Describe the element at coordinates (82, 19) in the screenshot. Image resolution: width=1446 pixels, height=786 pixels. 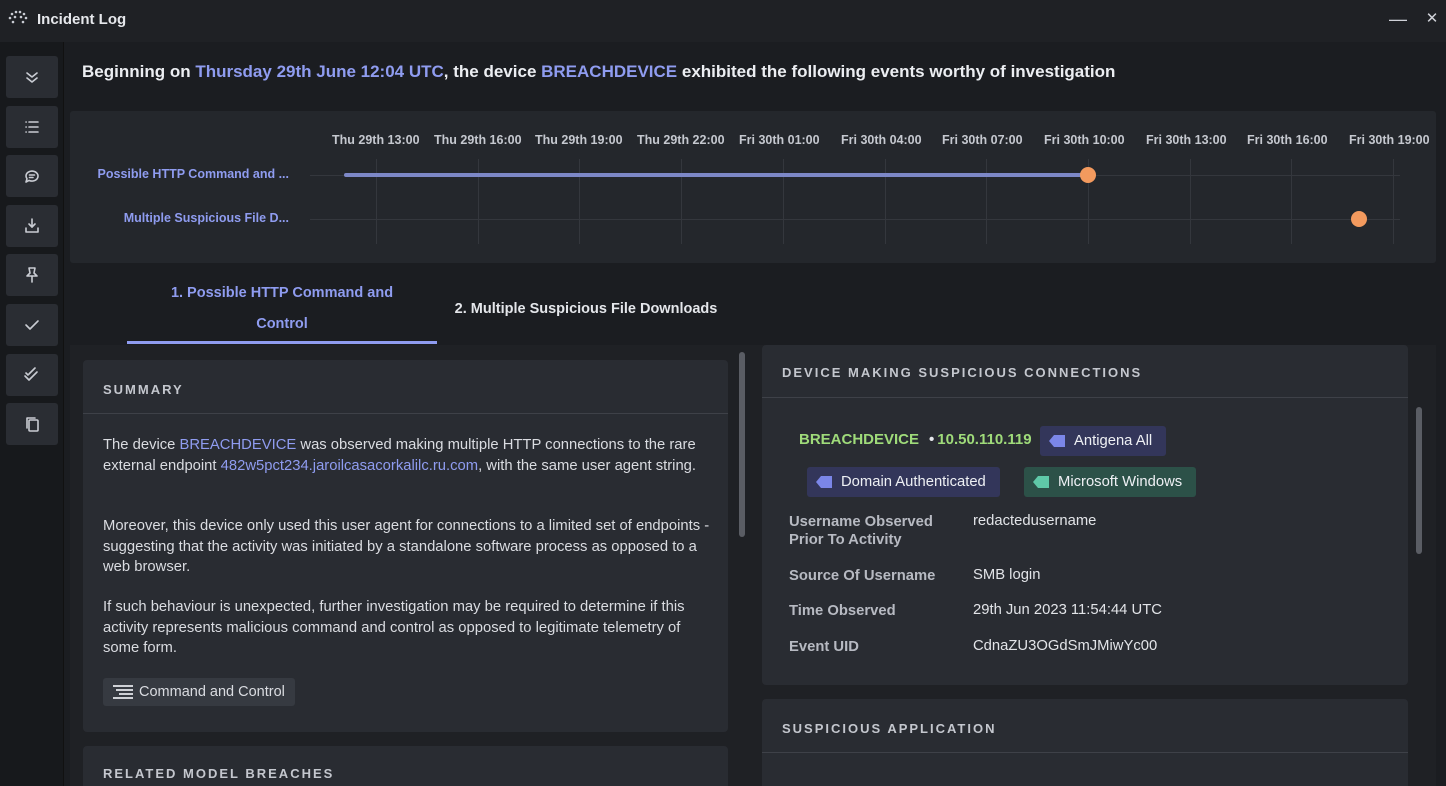
I see `window-title: Incident Log` at that location.